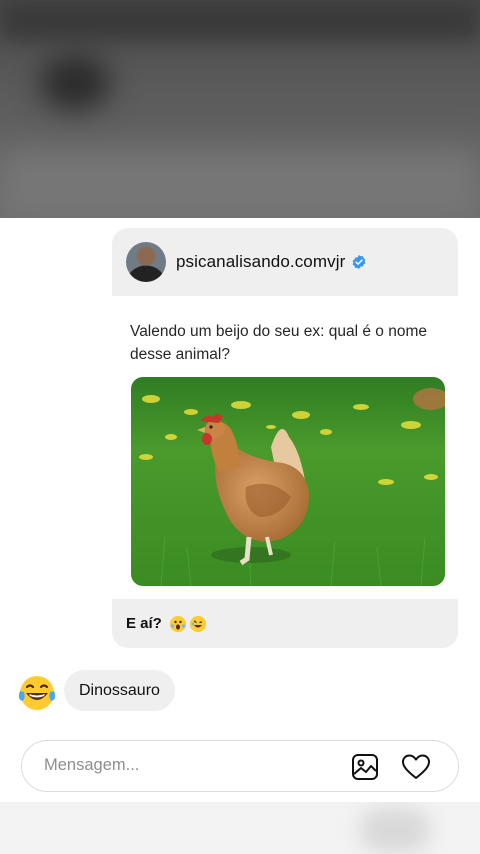 This screenshot has height=854, width=480. Describe the element at coordinates (260, 262) in the screenshot. I see `post-username: psicanalisando.comvjr` at that location.